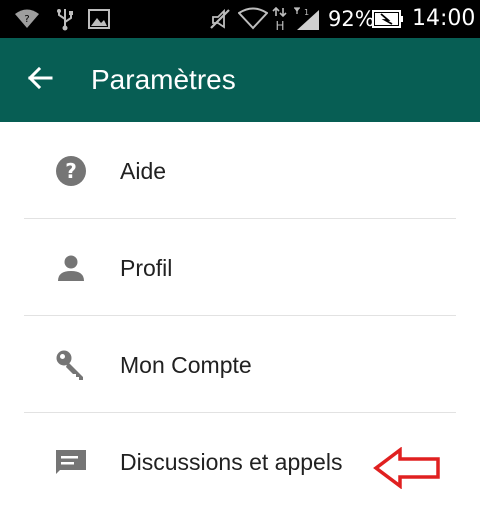  I want to click on wifi-question-icon: ?, so click(27, 19).